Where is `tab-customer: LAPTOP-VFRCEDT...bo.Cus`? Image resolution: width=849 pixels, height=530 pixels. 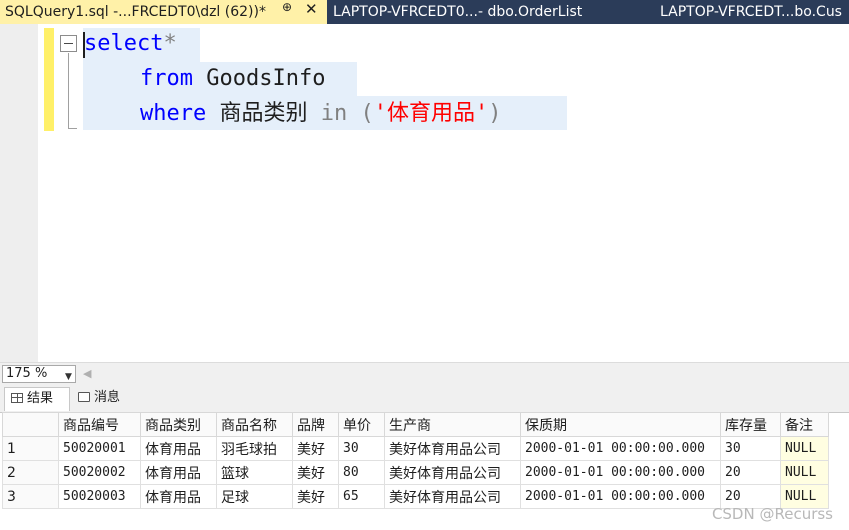
tab-customer: LAPTOP-VFRCEDT...bo.Cus is located at coordinates (754, 12).